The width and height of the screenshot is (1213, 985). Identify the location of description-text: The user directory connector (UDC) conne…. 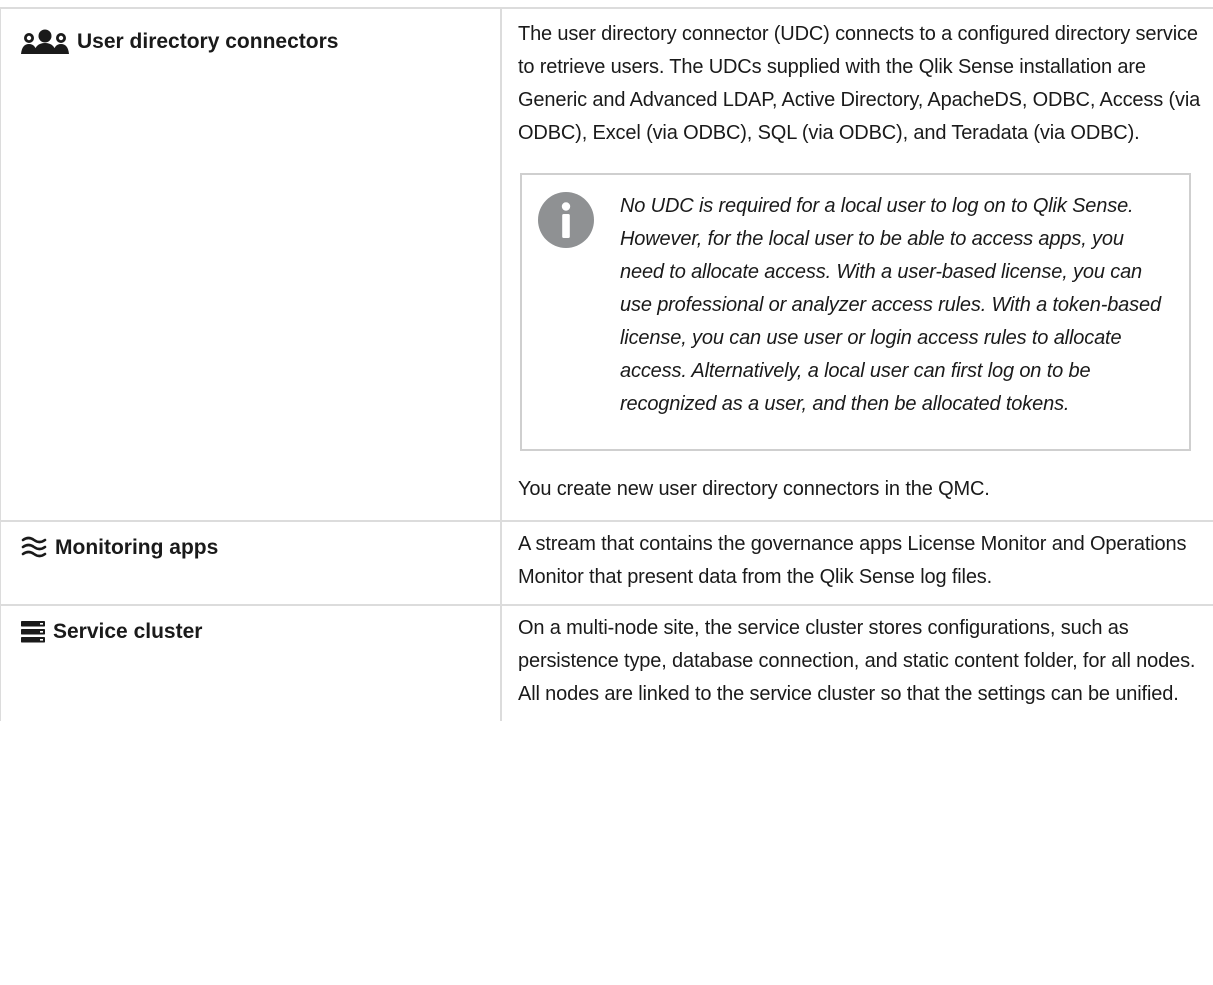
(859, 83).